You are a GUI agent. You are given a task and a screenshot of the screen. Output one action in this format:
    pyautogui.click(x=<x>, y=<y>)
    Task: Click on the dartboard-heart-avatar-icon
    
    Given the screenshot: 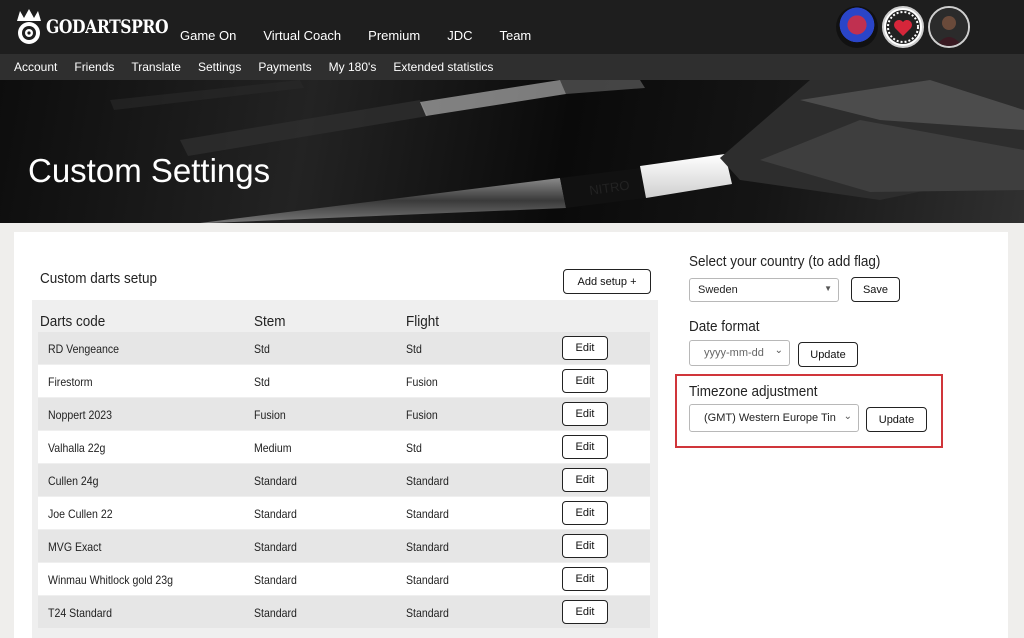 What is the action you would take?
    pyautogui.click(x=903, y=27)
    